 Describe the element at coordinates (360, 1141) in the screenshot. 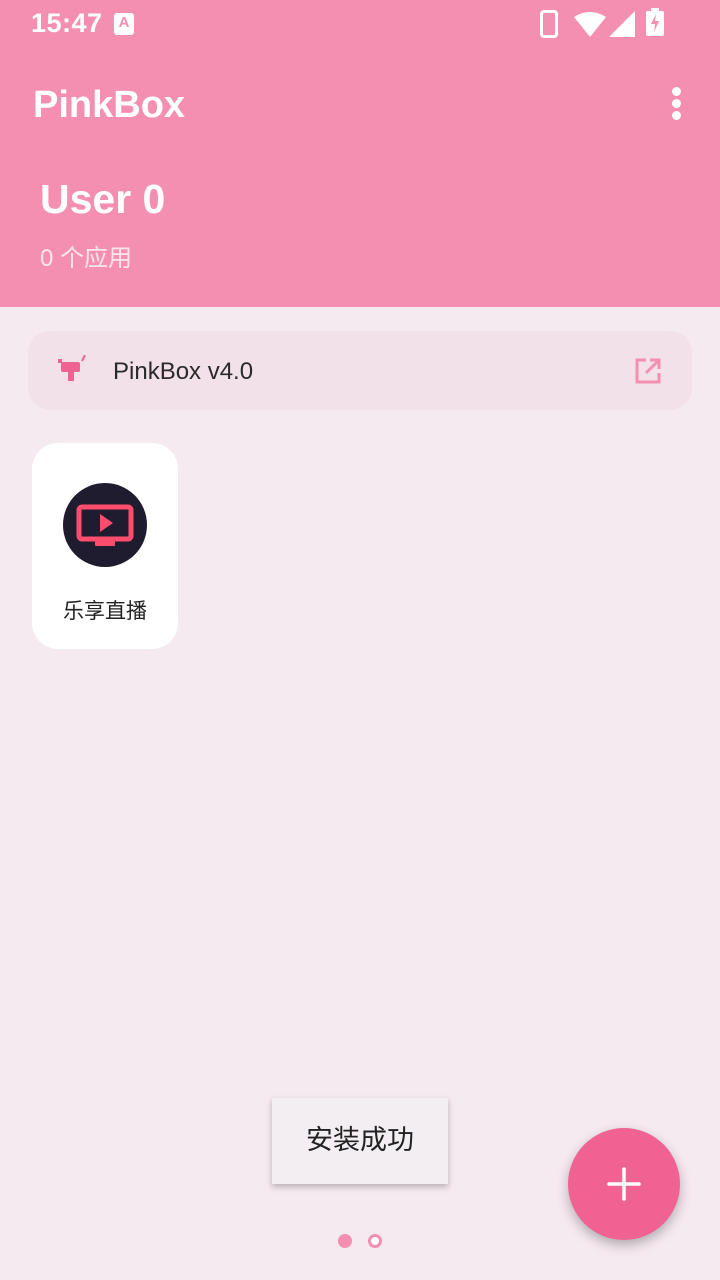

I see `toast-message: 安装成功` at that location.